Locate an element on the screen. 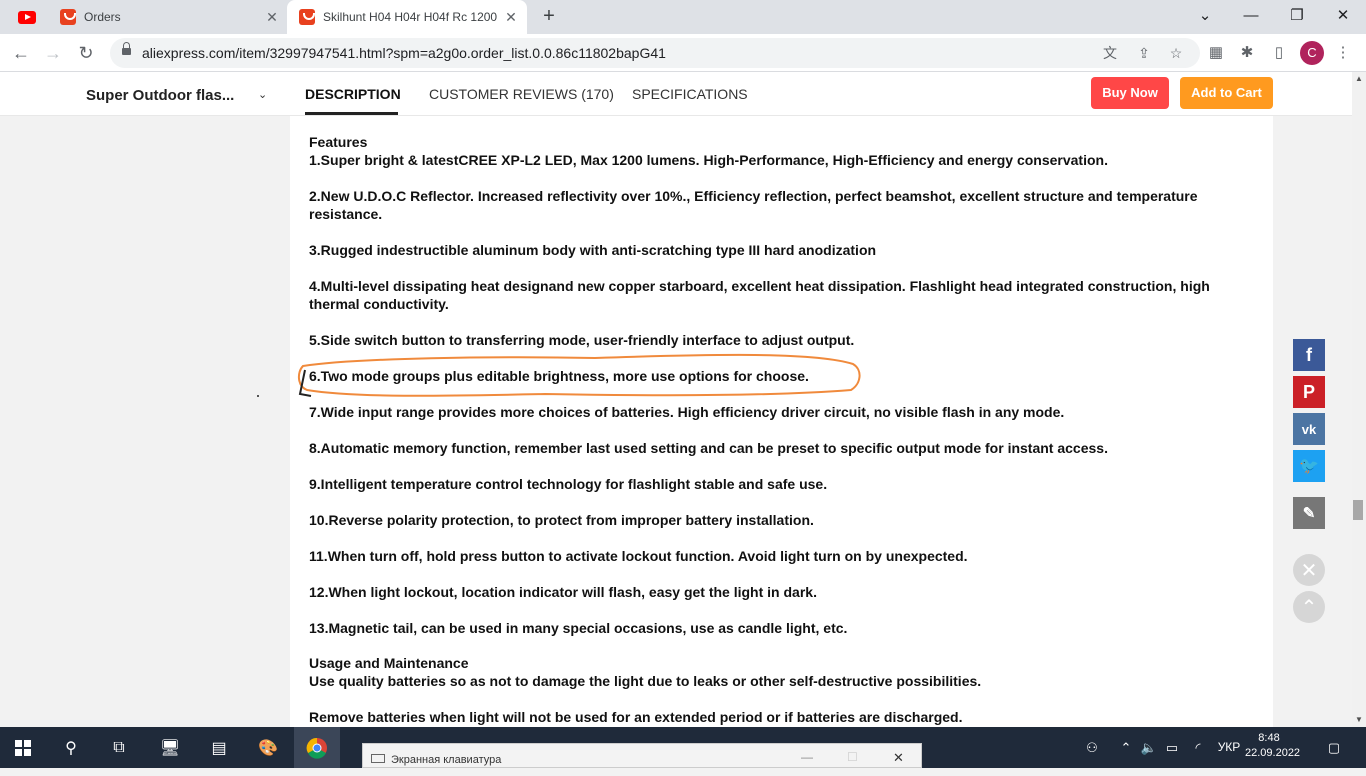 The width and height of the screenshot is (1366, 776). puzzle-extensions-icon: ✱ is located at coordinates (1247, 53).